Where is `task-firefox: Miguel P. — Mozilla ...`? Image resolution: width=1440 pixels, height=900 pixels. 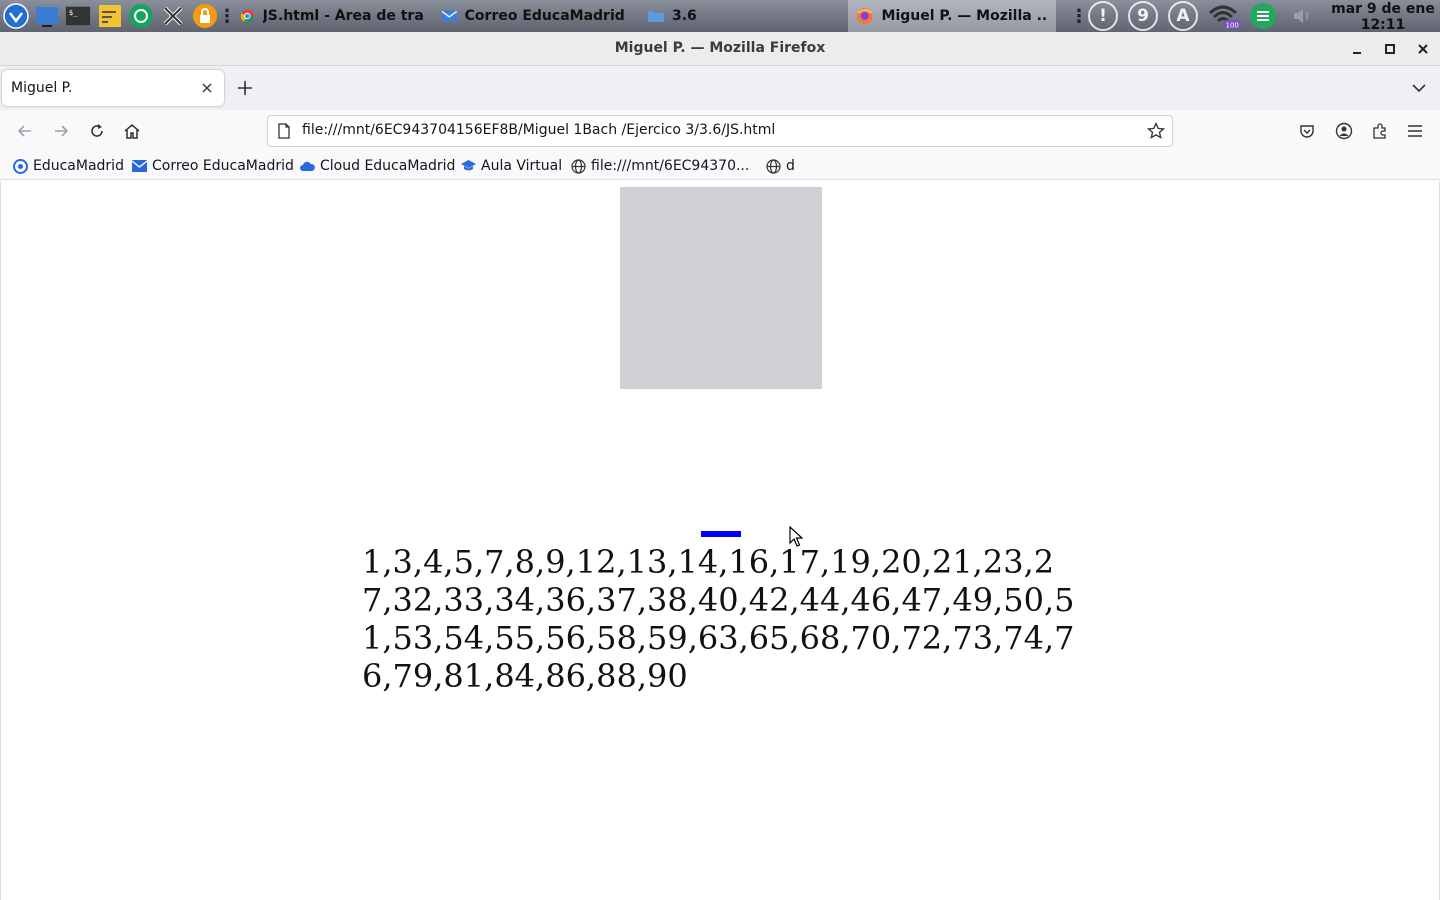
task-firefox: Miguel P. — Mozilla ... is located at coordinates (952, 16).